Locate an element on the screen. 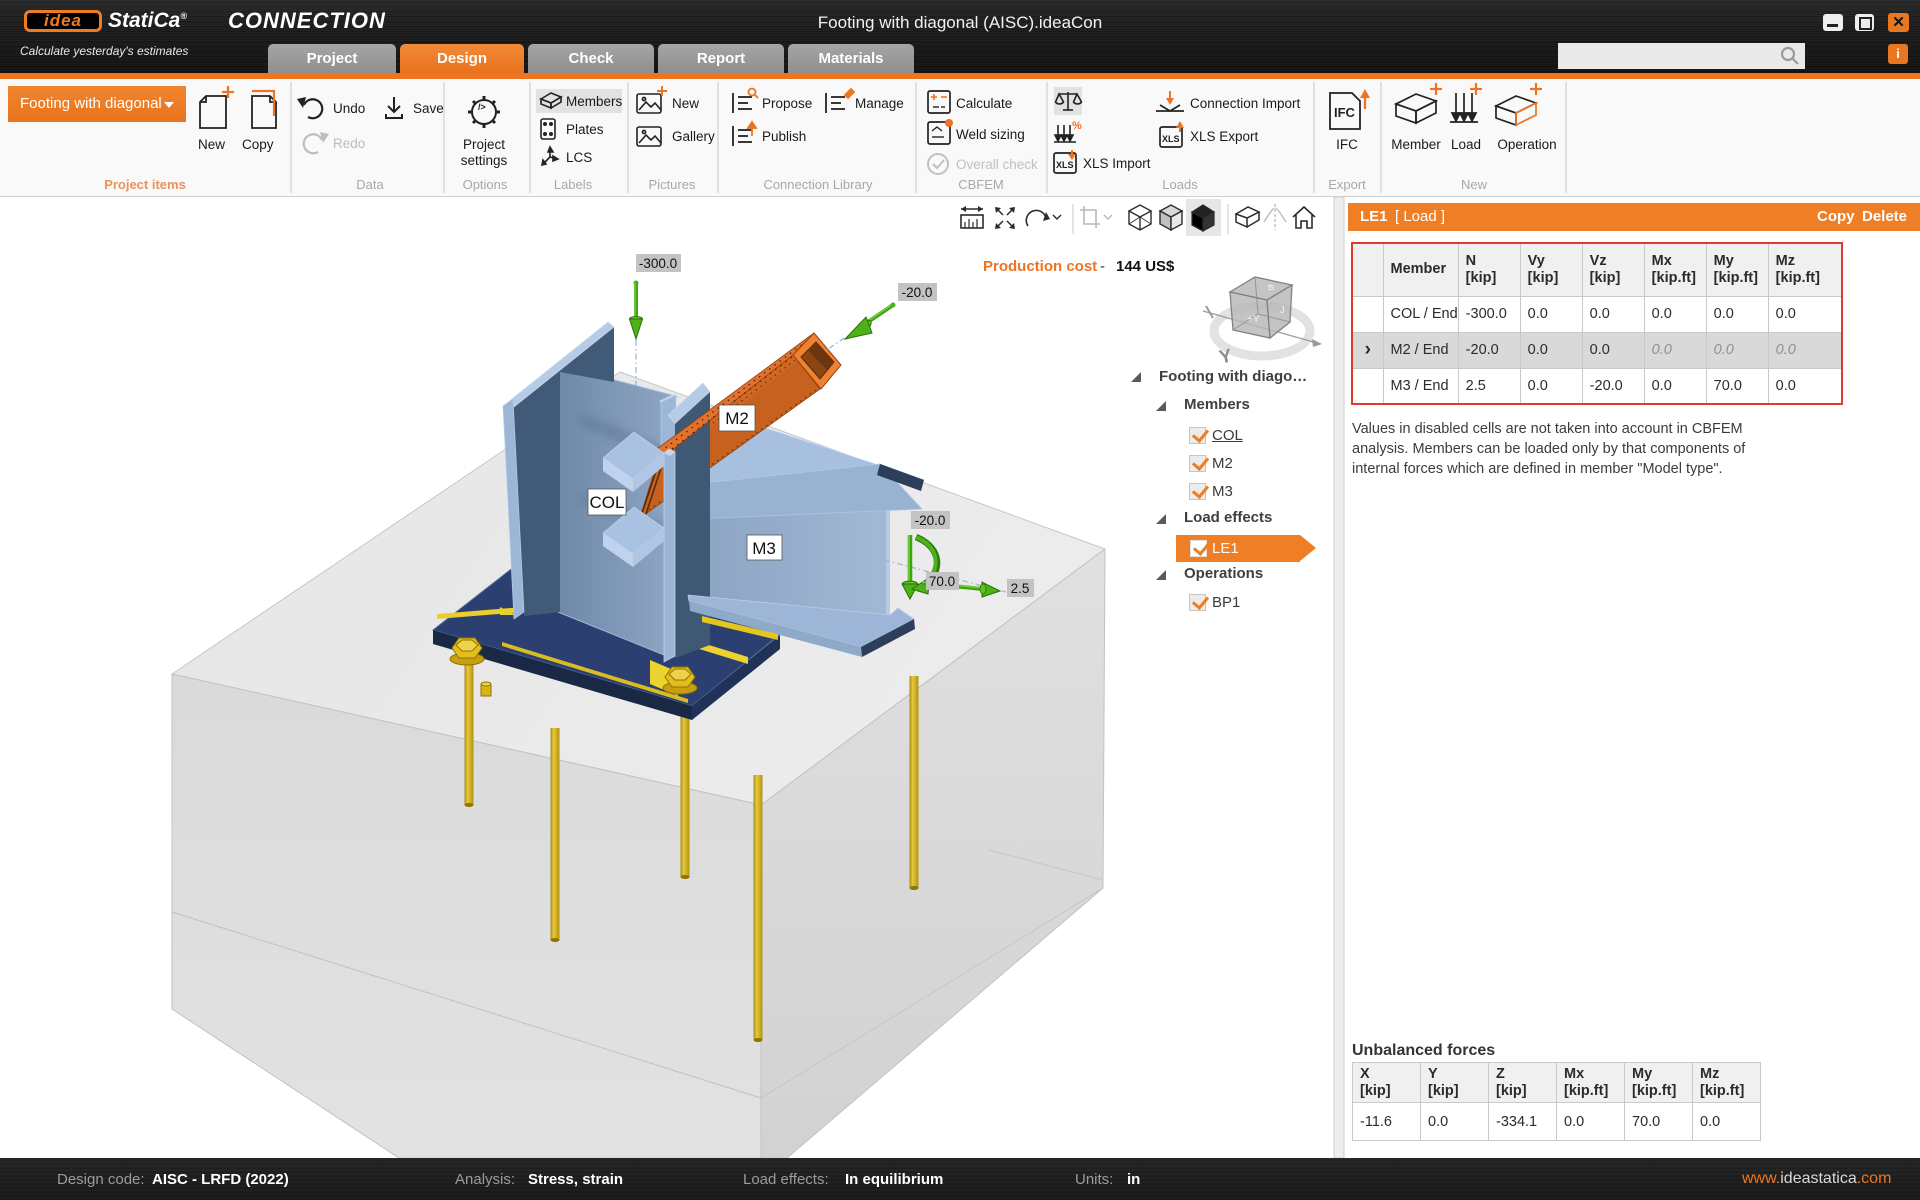 This screenshot has width=1920, height=1200. svg-text: Manage is located at coordinates (879, 103).